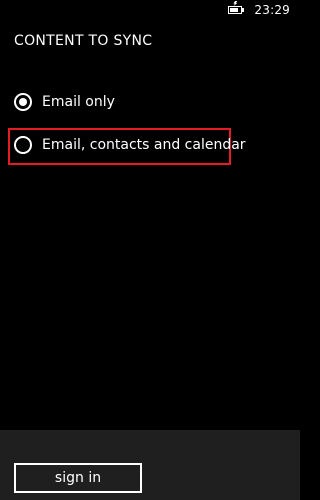 Image resolution: width=320 pixels, height=500 pixels. I want to click on app-bar: sign in, so click(150, 465).